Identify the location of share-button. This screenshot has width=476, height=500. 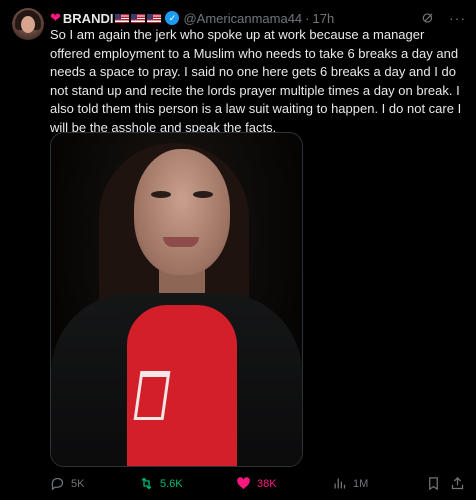
(457, 483).